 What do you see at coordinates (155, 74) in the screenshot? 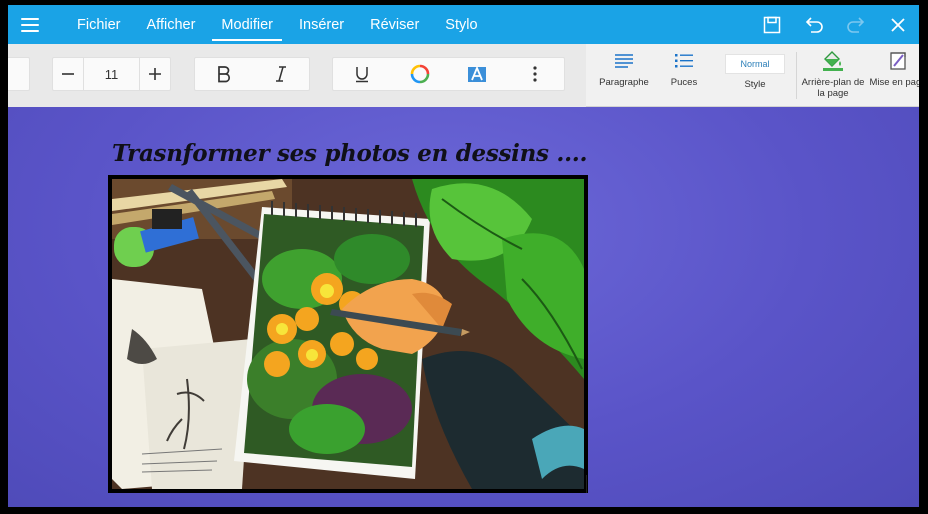
I see `increase-font-size-button` at bounding box center [155, 74].